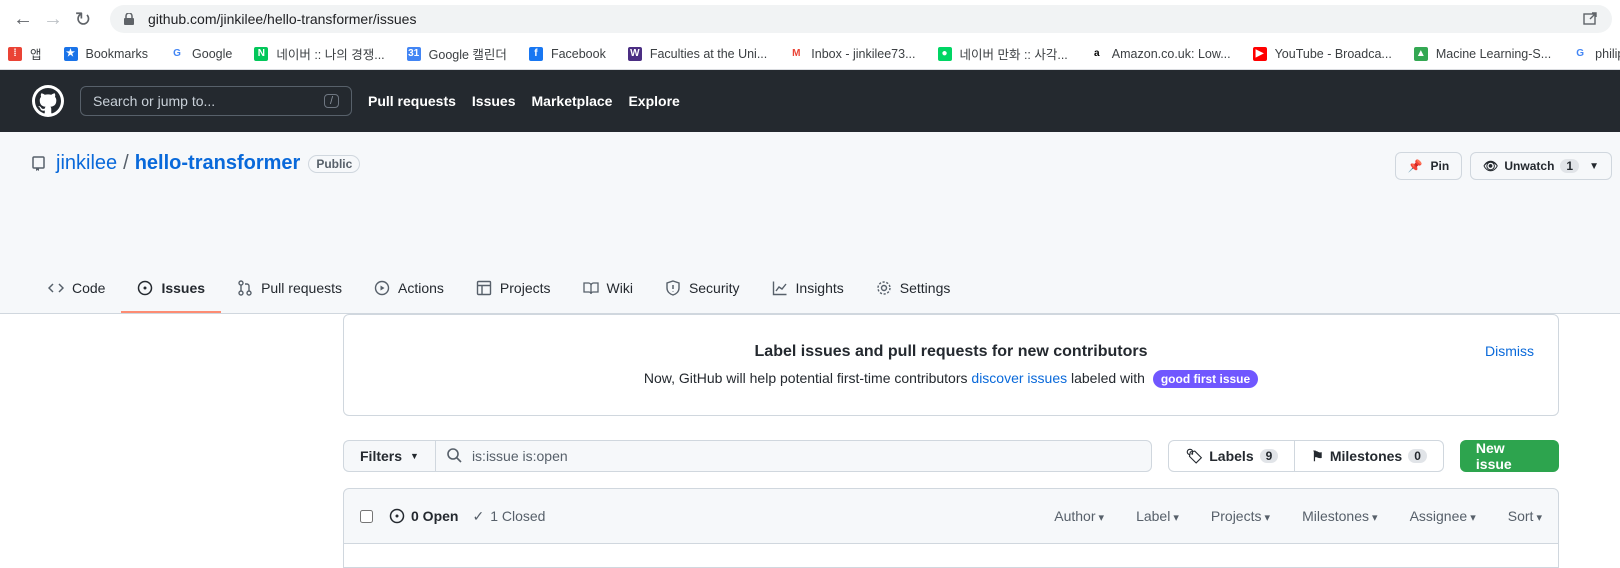 This screenshot has width=1620, height=568. What do you see at coordinates (105, 53) in the screenshot?
I see `bookmark-item: ★ Bookmarks` at bounding box center [105, 53].